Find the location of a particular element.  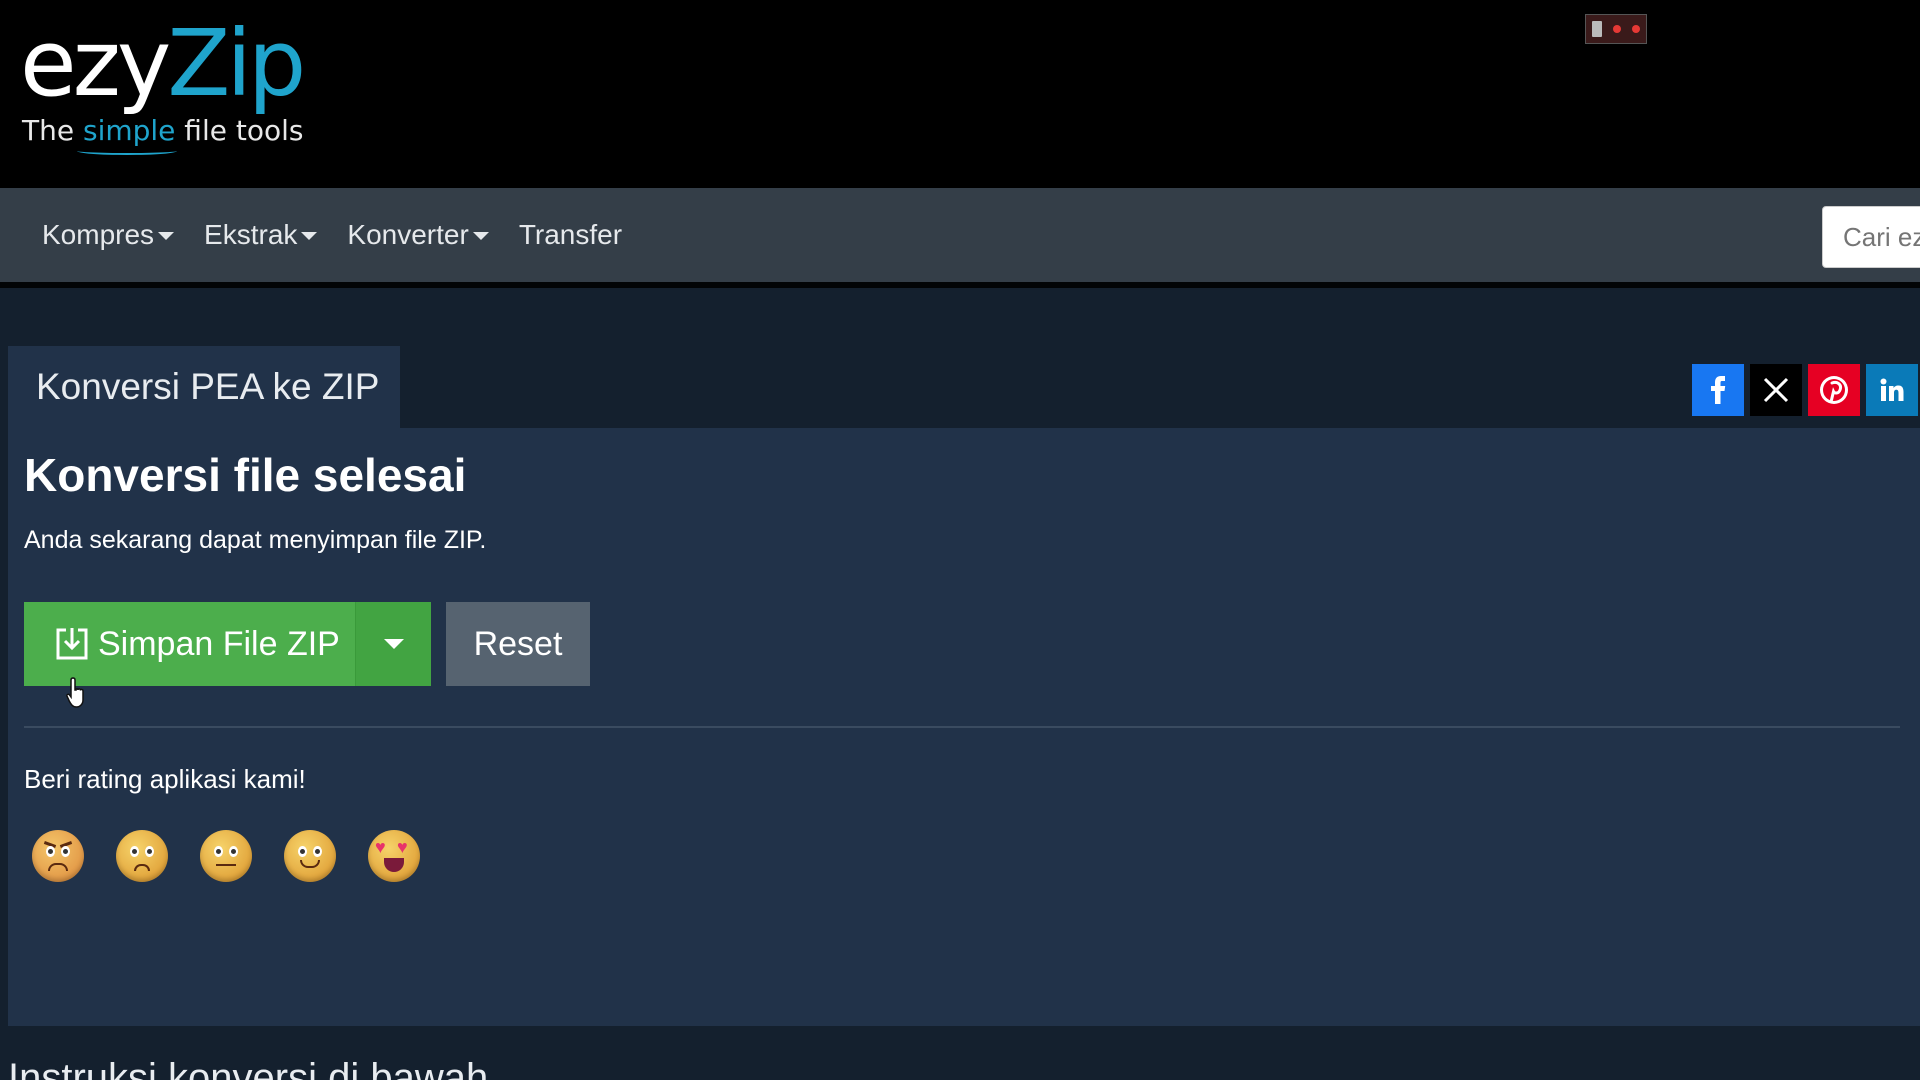

instructions-heading: Instruksi konversi di bawah is located at coordinates (248, 1068).